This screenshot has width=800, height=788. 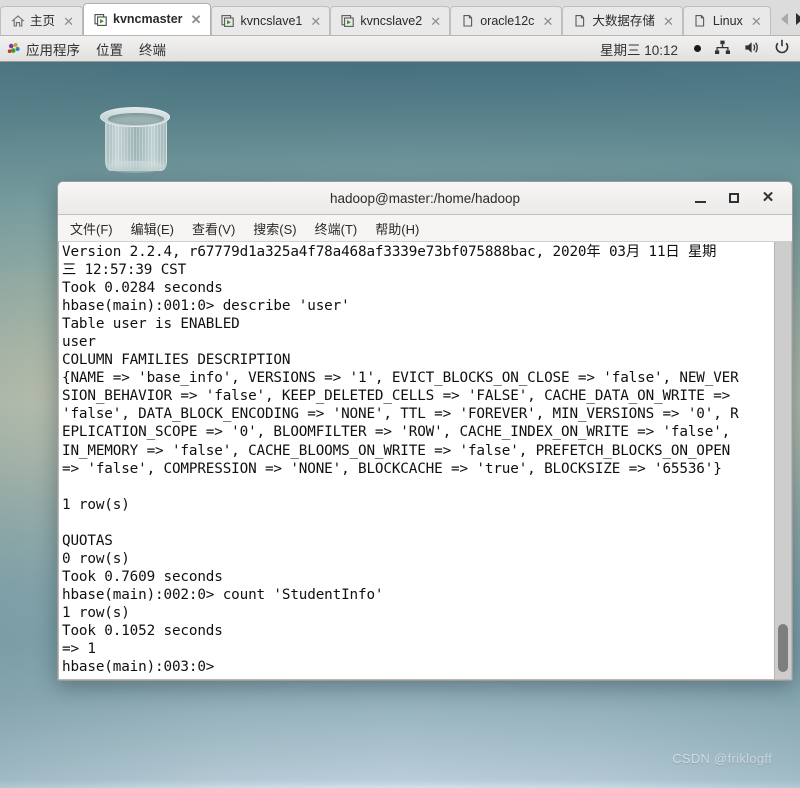 I want to click on menu-terminal: 终端(T), so click(x=336, y=228).